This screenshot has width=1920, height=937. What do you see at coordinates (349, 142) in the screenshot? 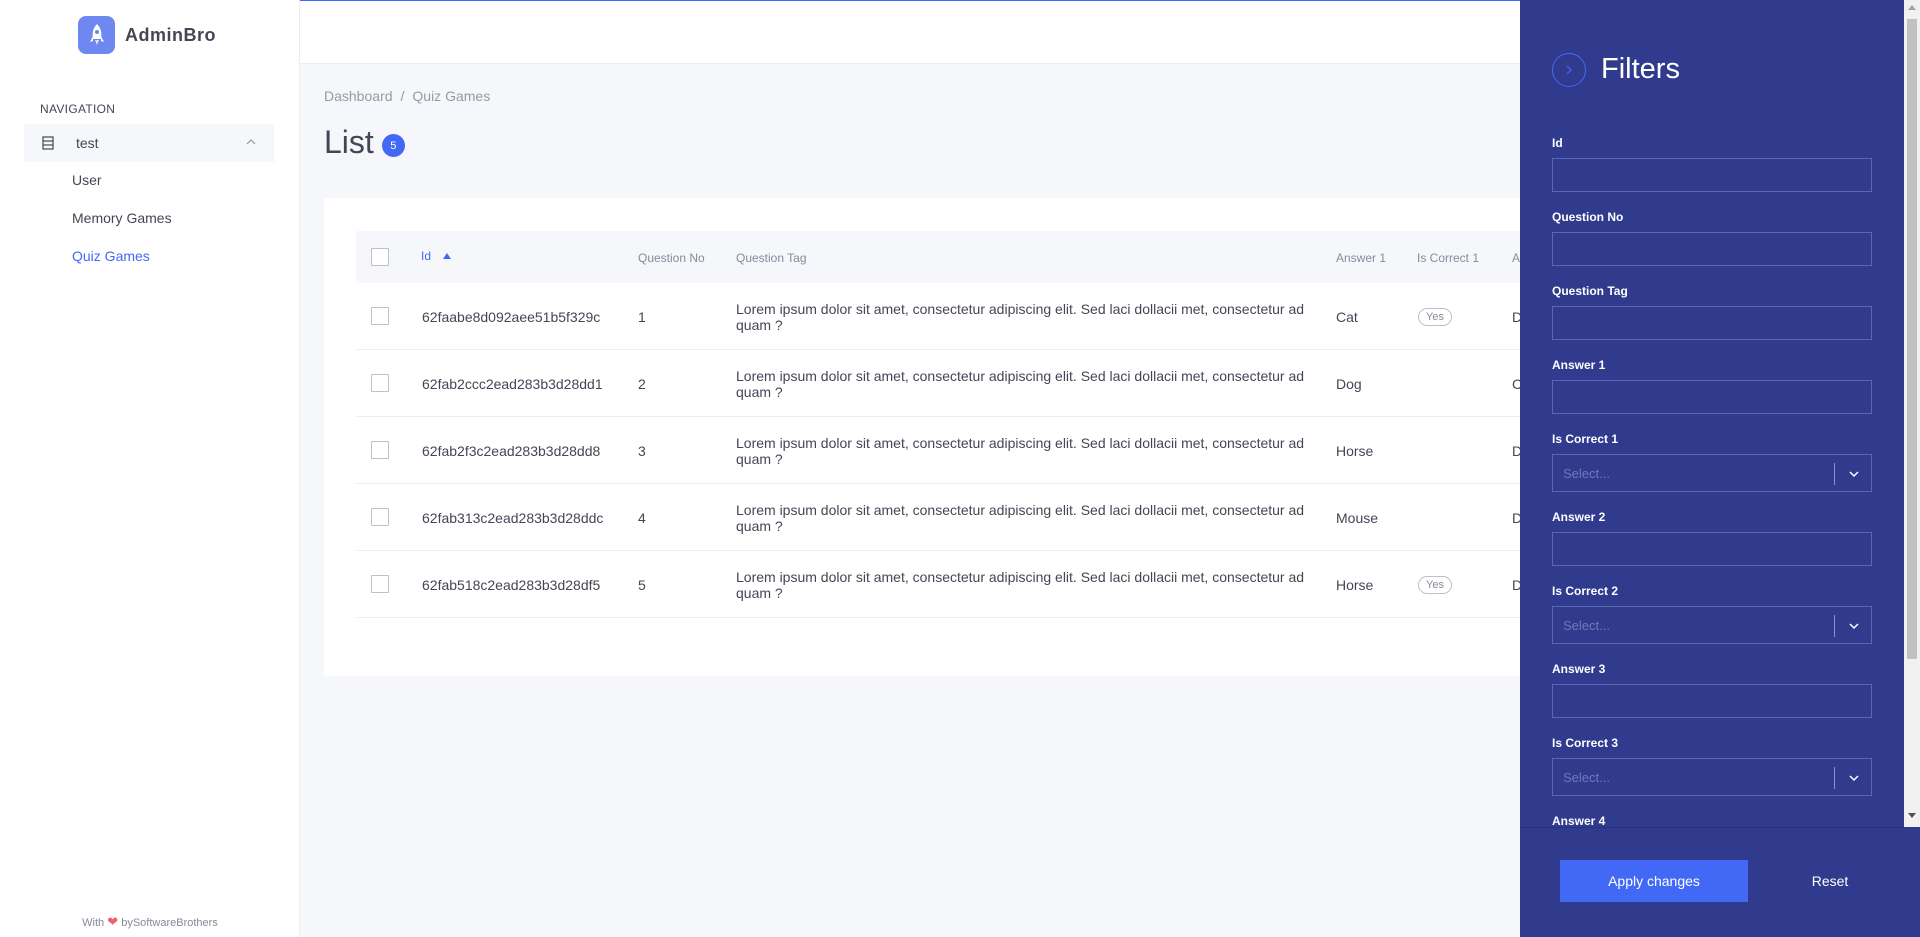
I see `page-title: List` at bounding box center [349, 142].